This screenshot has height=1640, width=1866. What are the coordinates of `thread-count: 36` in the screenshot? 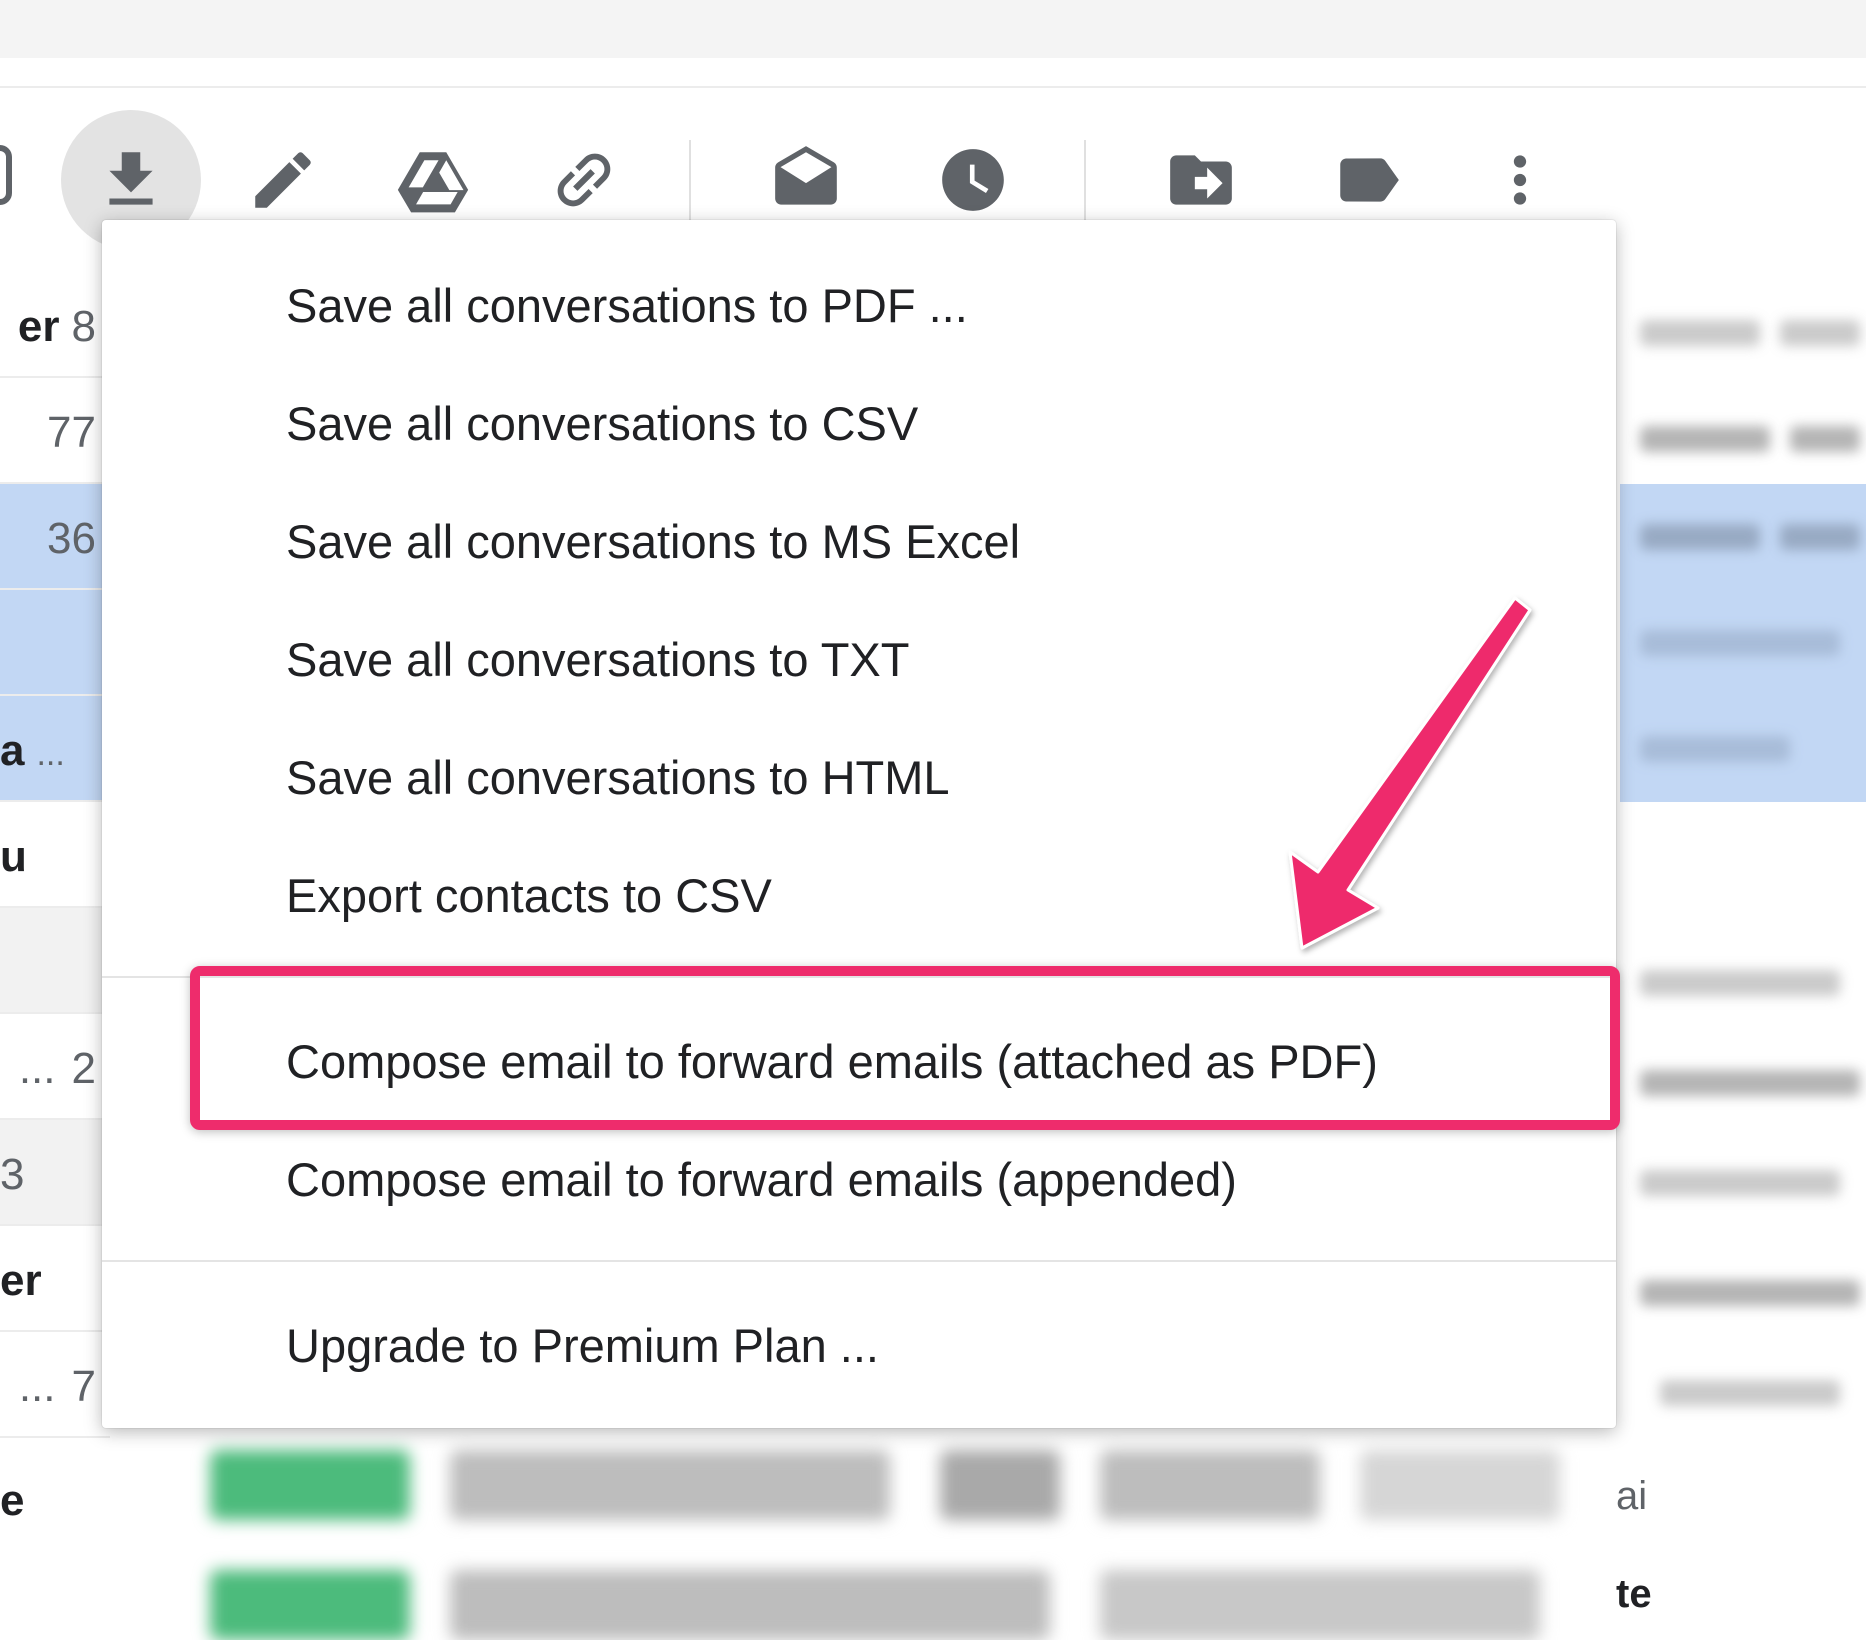 It's located at (71, 538).